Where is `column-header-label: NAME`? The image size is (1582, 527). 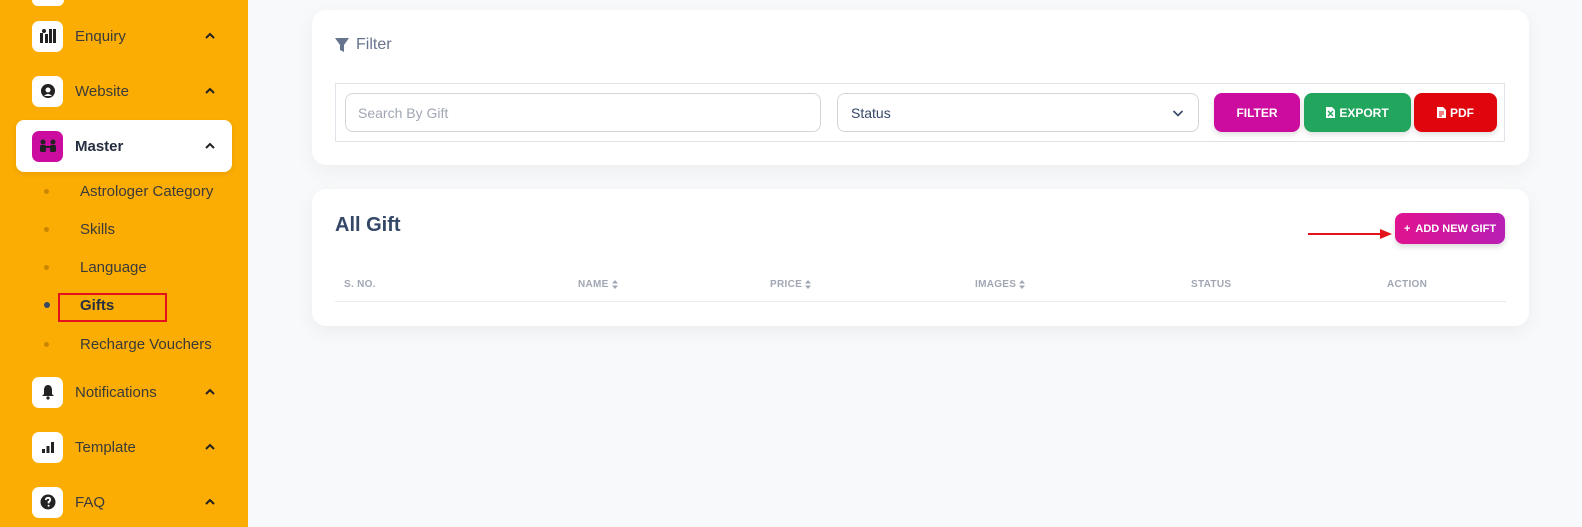
column-header-label: NAME is located at coordinates (593, 284).